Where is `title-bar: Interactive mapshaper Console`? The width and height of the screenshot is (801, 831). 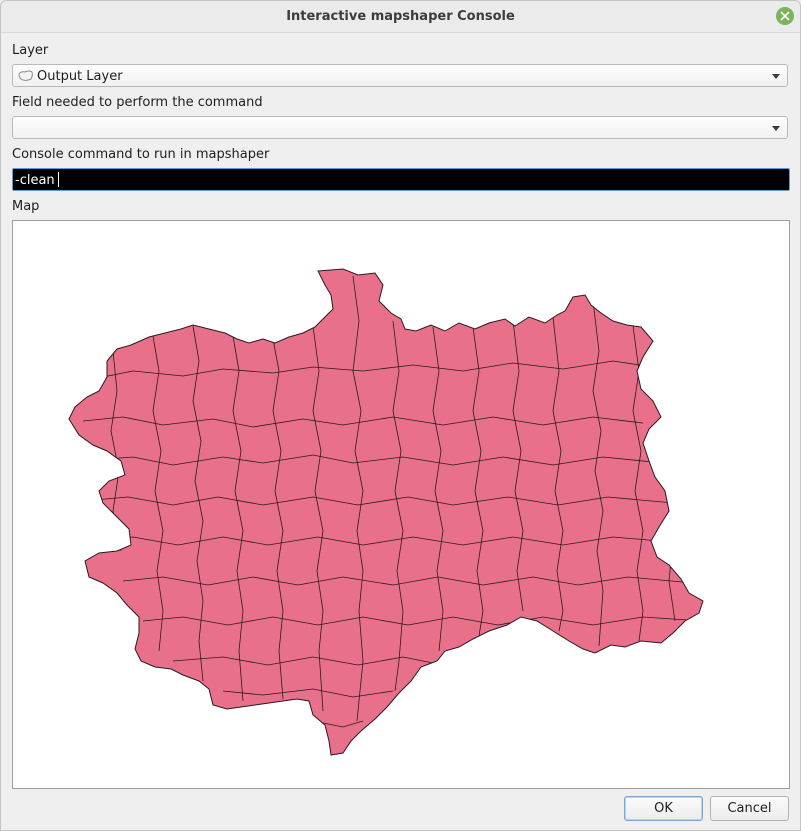 title-bar: Interactive mapshaper Console is located at coordinates (400, 17).